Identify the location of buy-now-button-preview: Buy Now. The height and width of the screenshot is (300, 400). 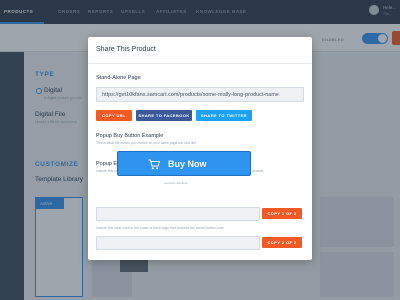
(184, 163).